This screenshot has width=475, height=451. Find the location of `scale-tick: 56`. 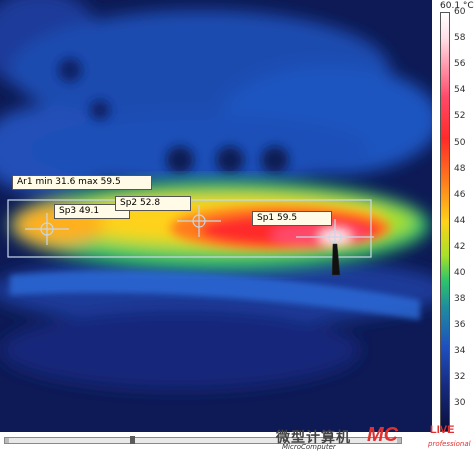

scale-tick: 56 is located at coordinates (460, 64).